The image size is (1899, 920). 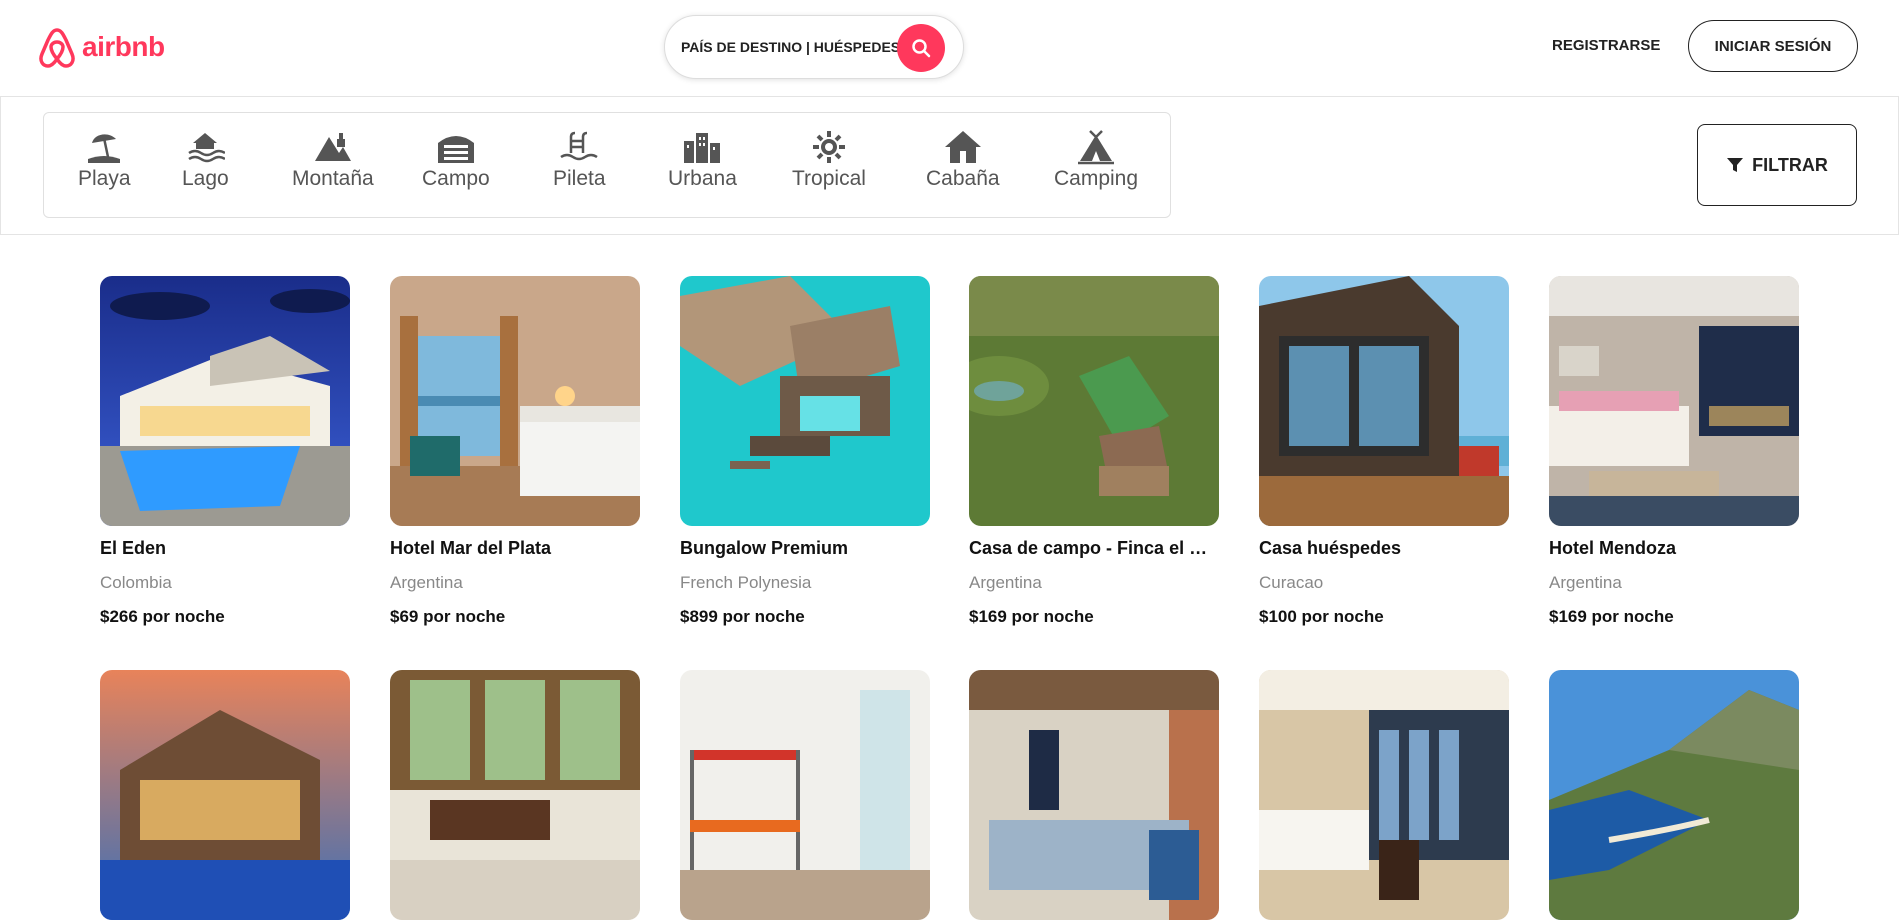 What do you see at coordinates (702, 148) in the screenshot?
I see `city-buildings-icon` at bounding box center [702, 148].